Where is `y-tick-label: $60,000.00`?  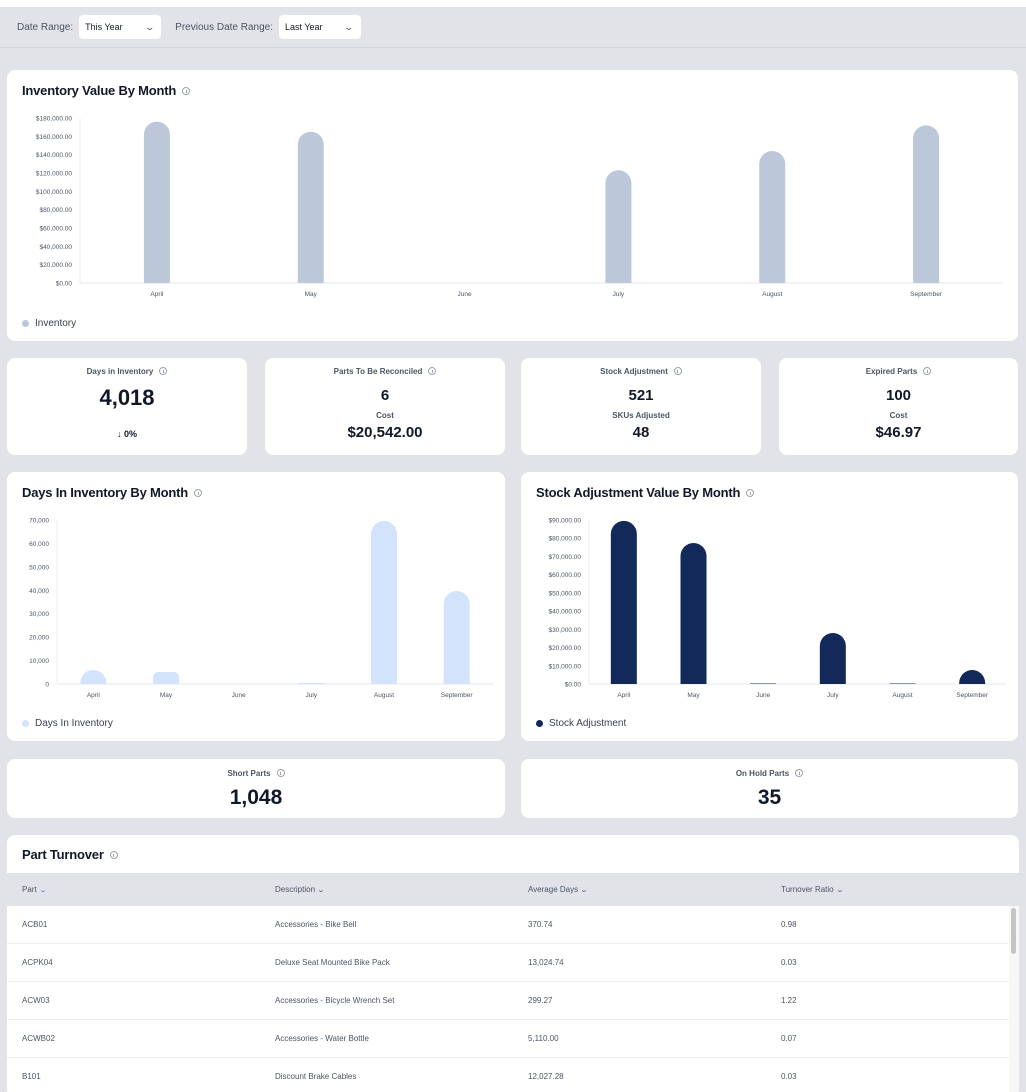
y-tick-label: $60,000.00 is located at coordinates (55, 229).